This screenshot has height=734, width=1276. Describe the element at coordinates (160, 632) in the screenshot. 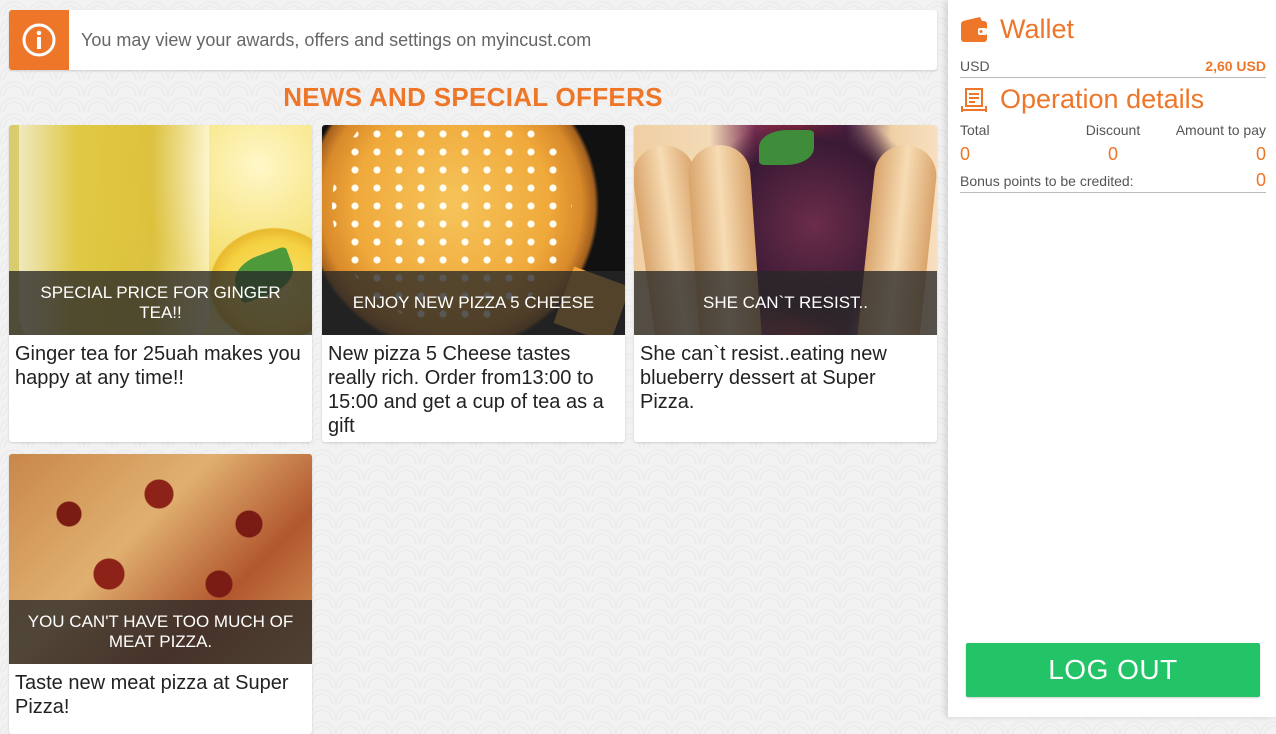

I see `offer-caption: YOU CAN'T HAVE TOO MUCH OF MEAT PIZZA.` at that location.